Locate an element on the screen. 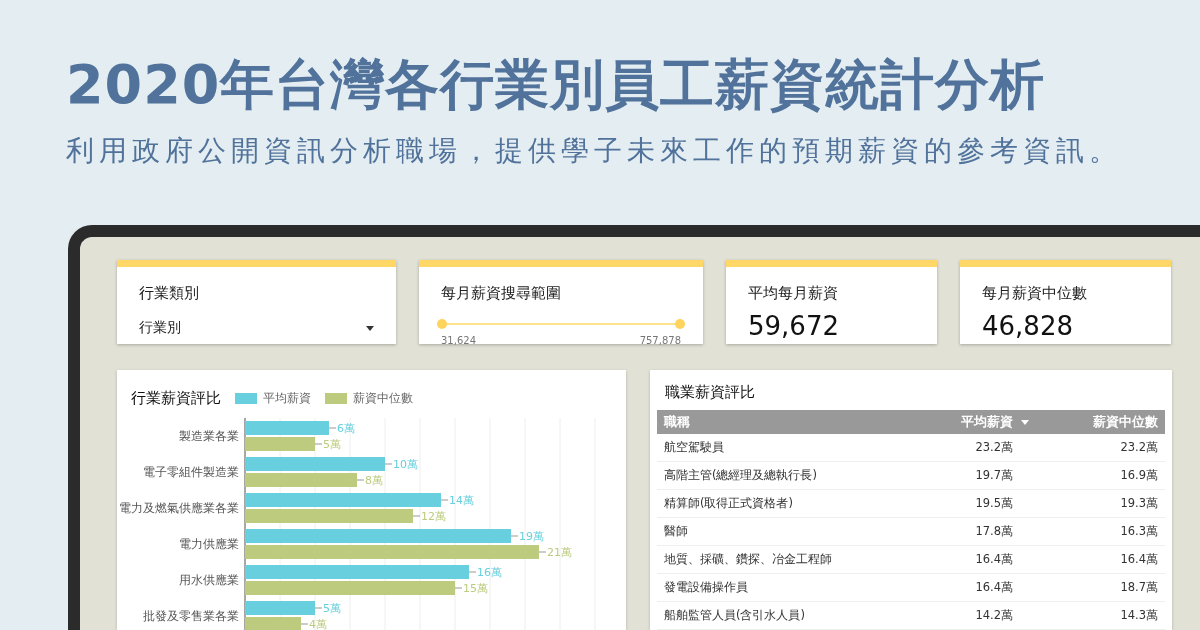  table-cell: 船舶監管人員(含引水人員) is located at coordinates (769, 615).